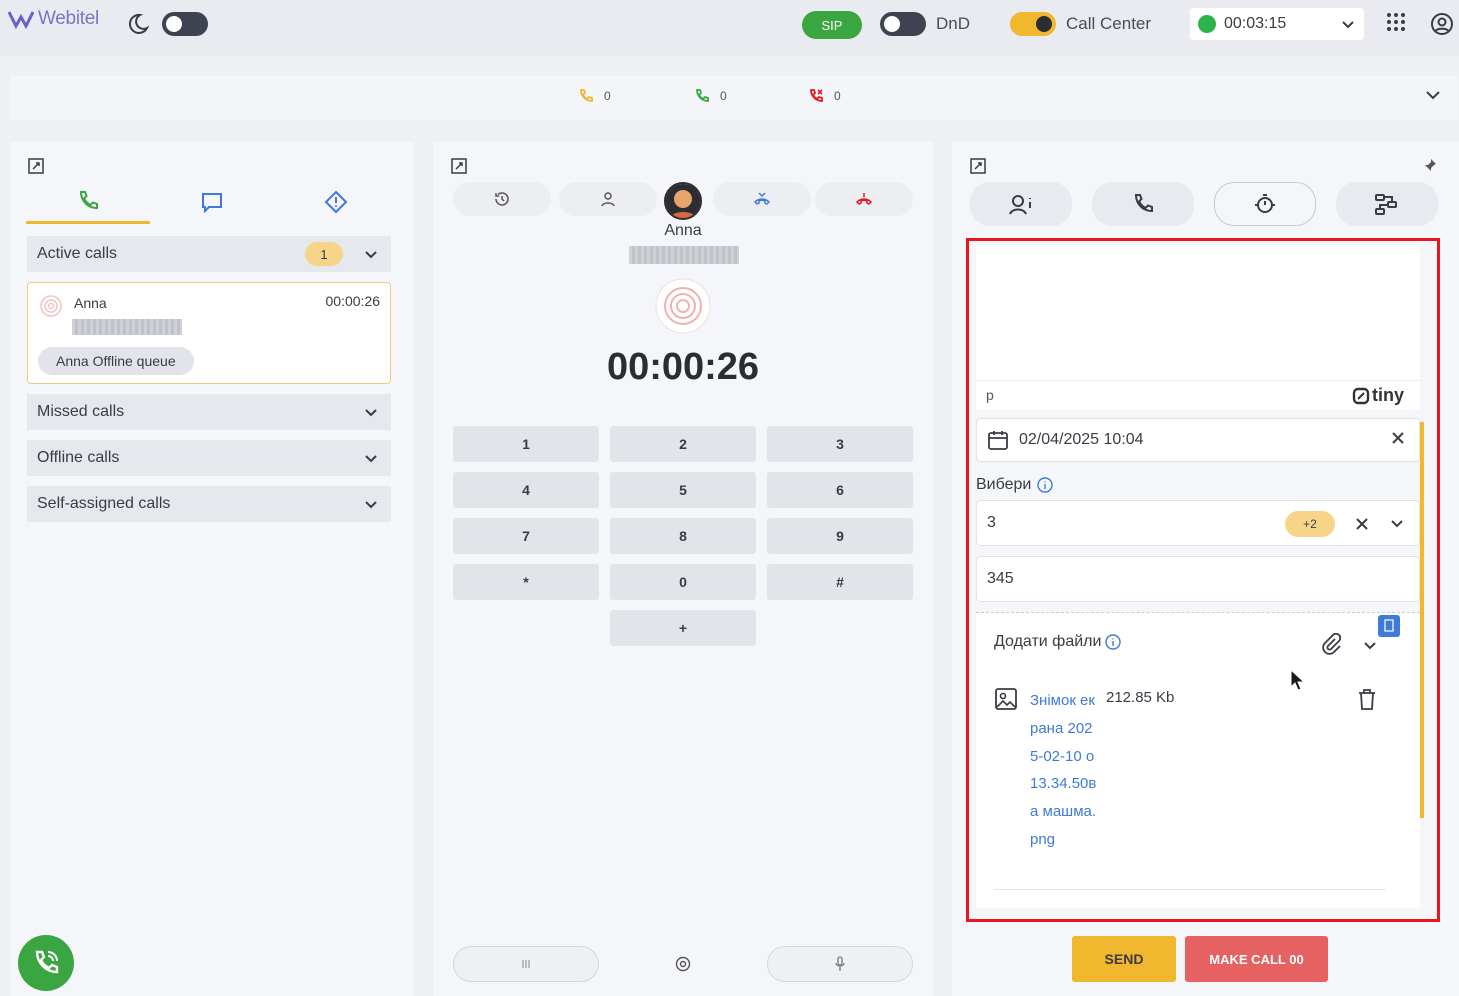 The height and width of the screenshot is (996, 1459). Describe the element at coordinates (1198, 579) in the screenshot. I see `text-field: 345` at that location.